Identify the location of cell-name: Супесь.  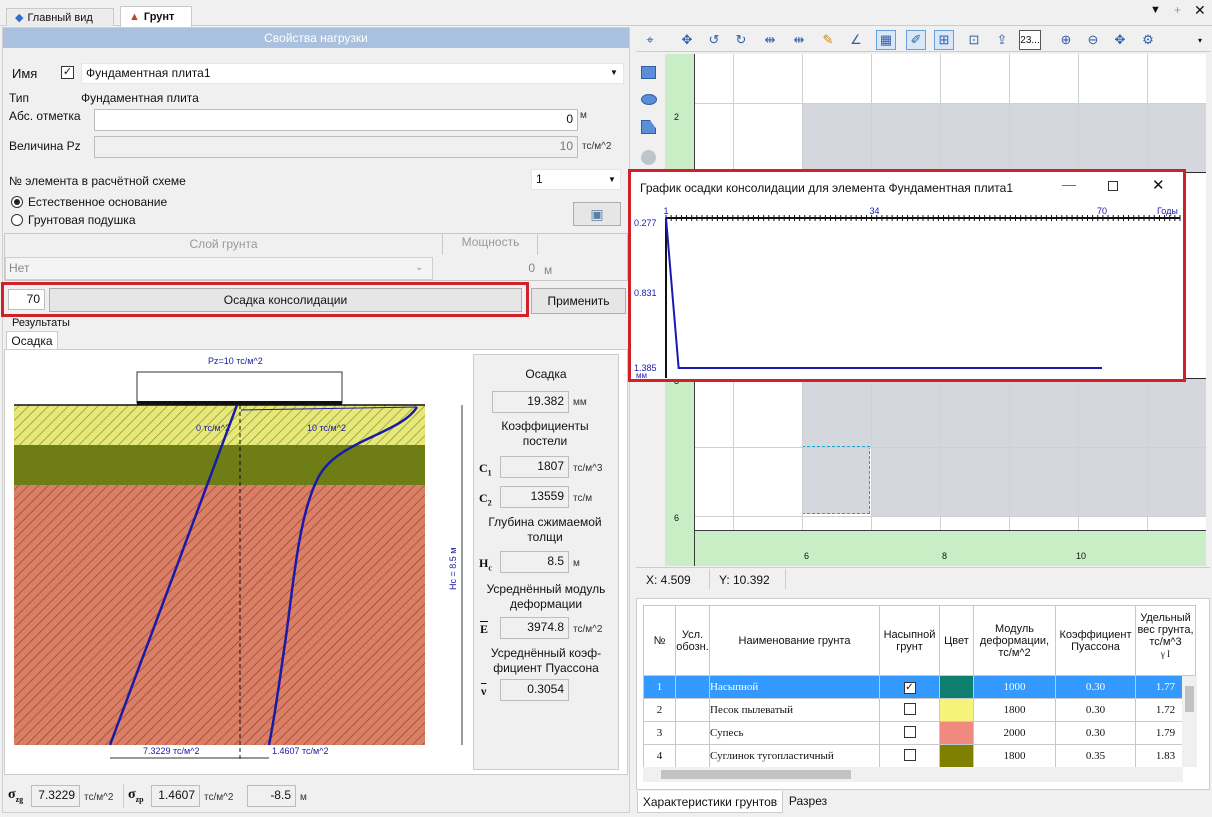
(794, 733).